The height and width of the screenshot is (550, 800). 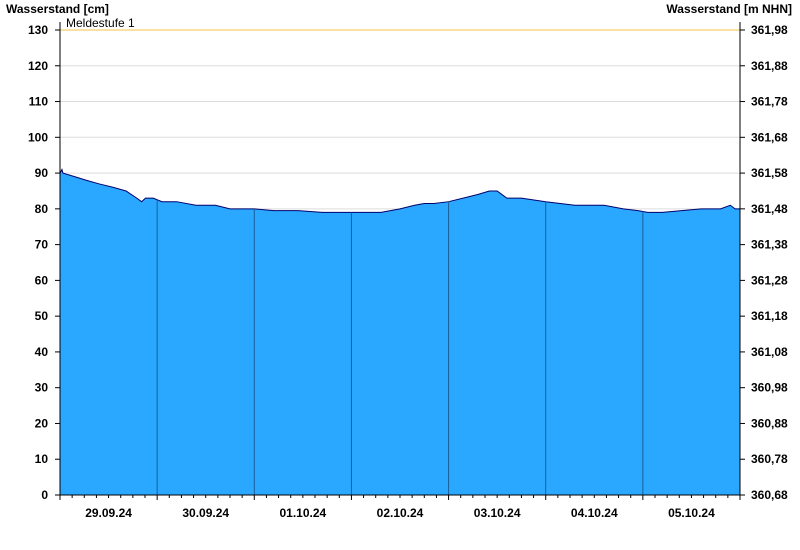 I want to click on left-tick-label: 80, so click(x=42, y=209).